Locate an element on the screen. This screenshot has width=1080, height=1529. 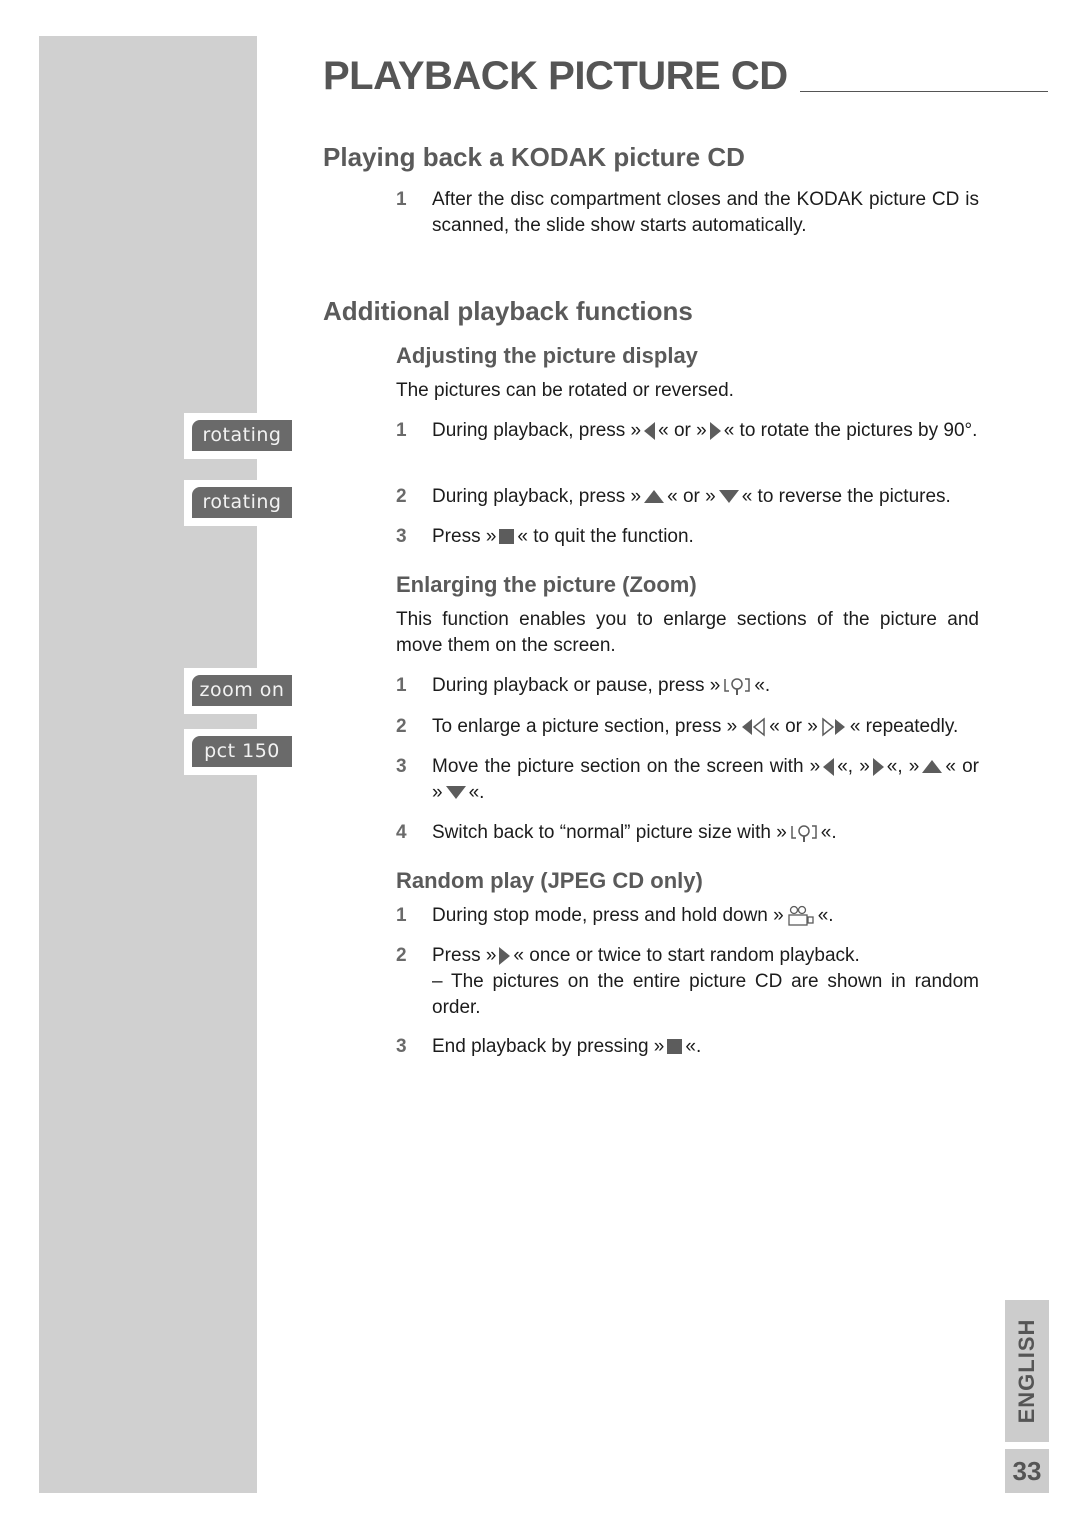
fast-forward-icon is located at coordinates (833, 727).